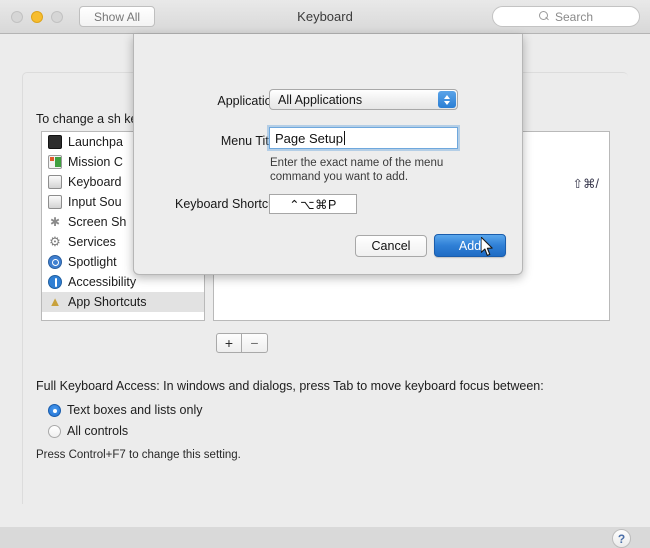 The image size is (650, 548). I want to click on shortcut-key-value: ⇧⌘/, so click(585, 184).